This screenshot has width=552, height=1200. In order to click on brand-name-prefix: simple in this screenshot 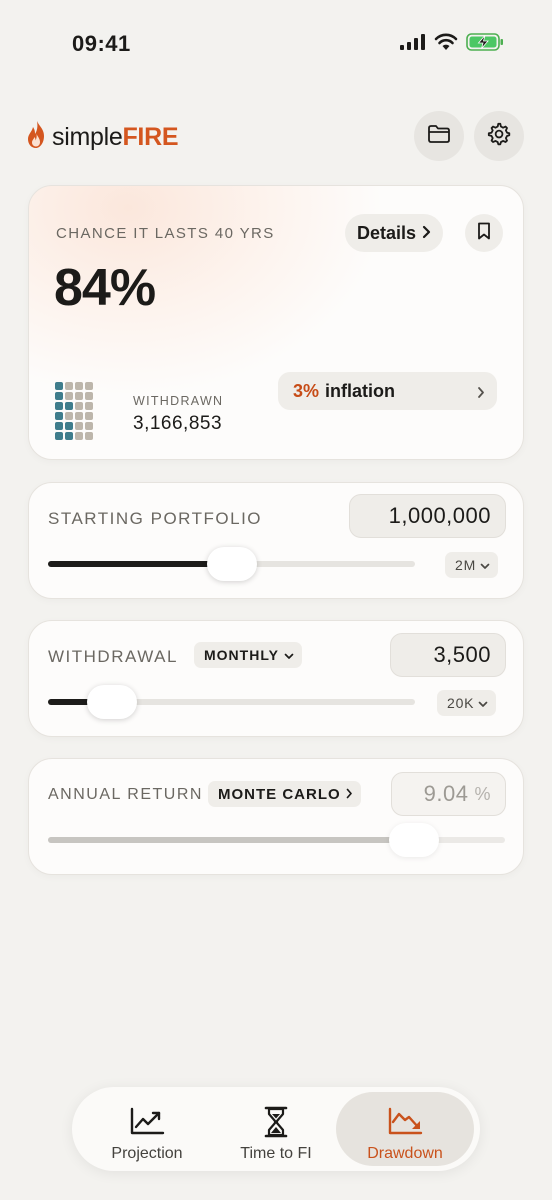, I will do `click(87, 137)`.